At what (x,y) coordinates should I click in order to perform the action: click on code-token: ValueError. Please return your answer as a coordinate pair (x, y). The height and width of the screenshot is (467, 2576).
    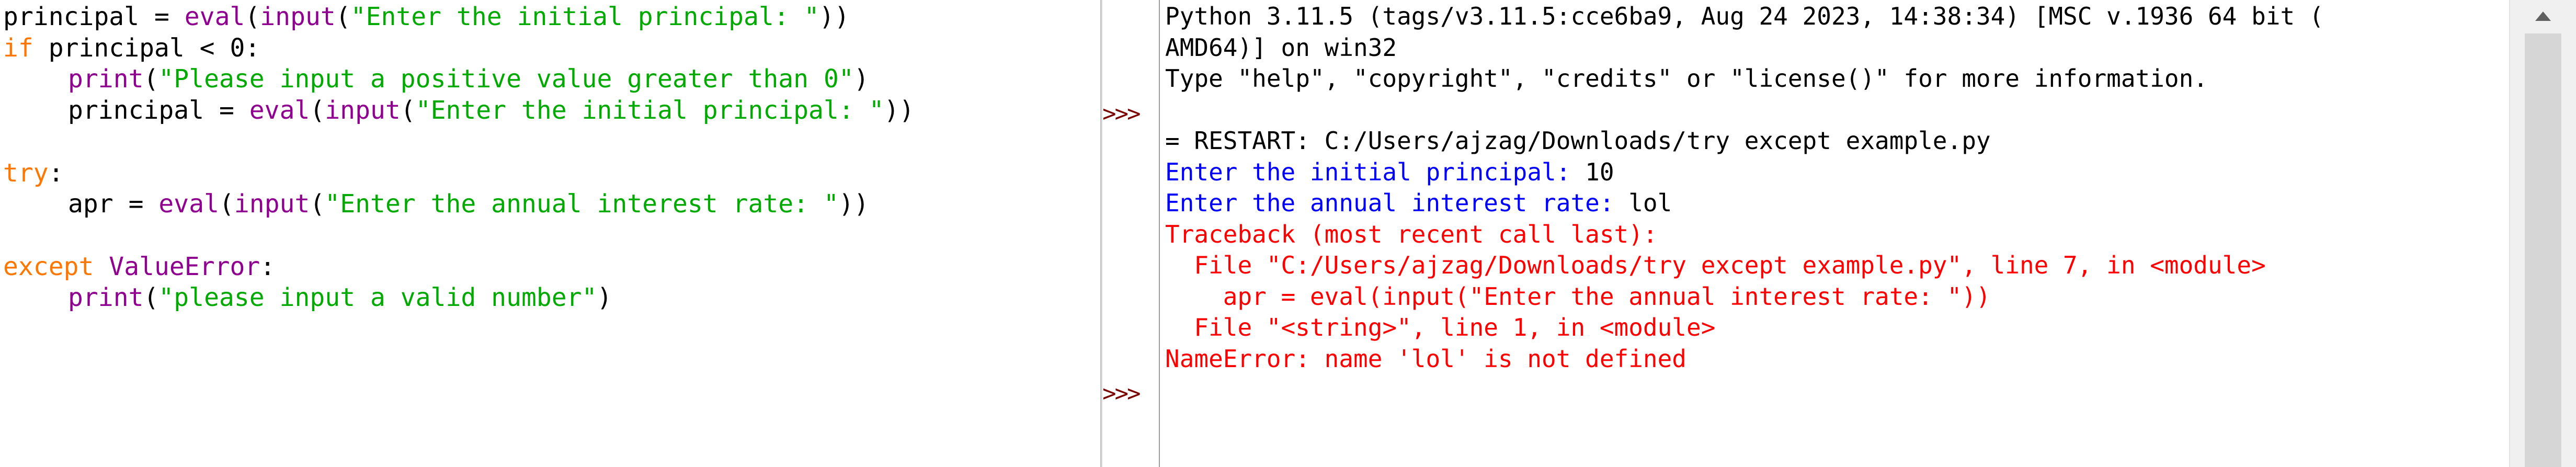
    Looking at the image, I should click on (185, 266).